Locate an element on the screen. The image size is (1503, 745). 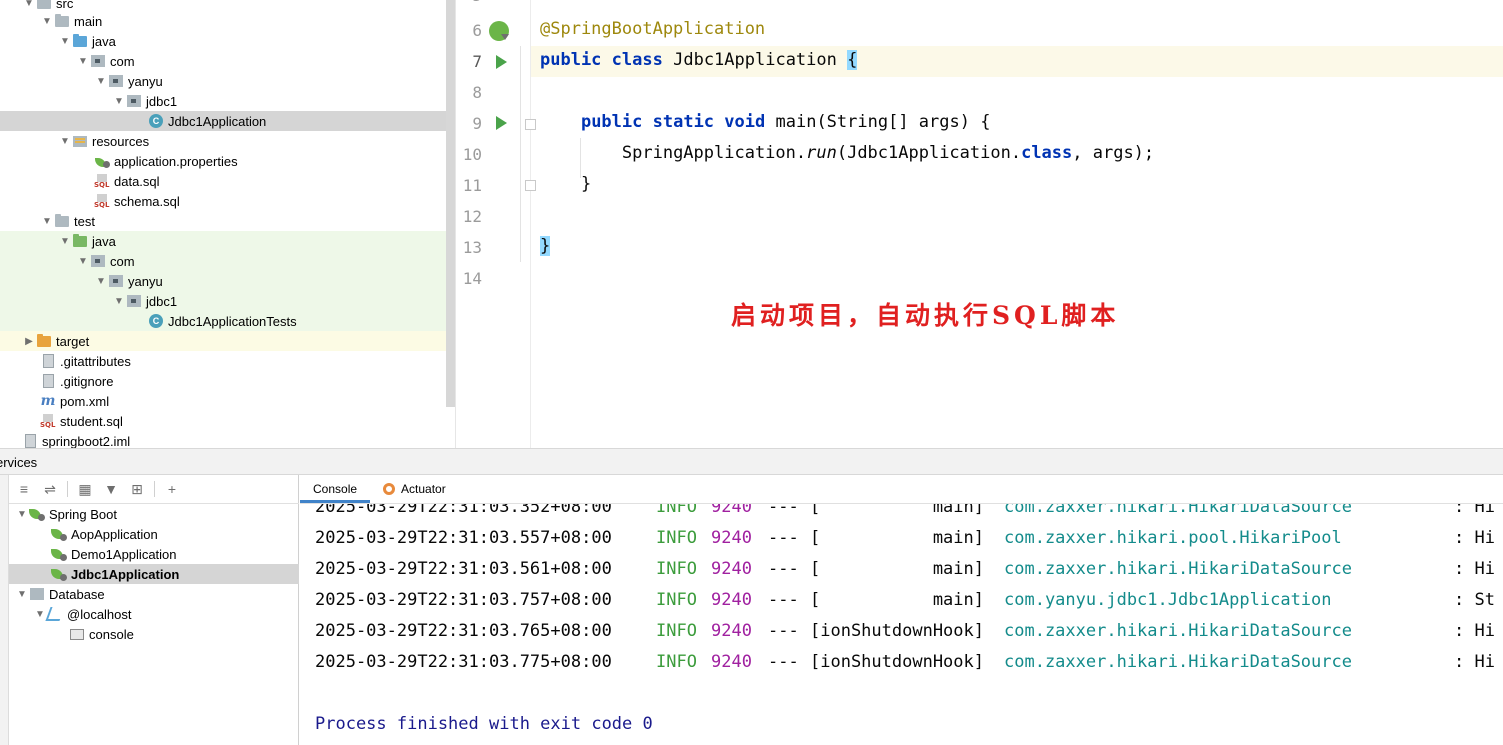
tree-item-test-jdbc1: ▼ jdbc1 is located at coordinates (227, 301).